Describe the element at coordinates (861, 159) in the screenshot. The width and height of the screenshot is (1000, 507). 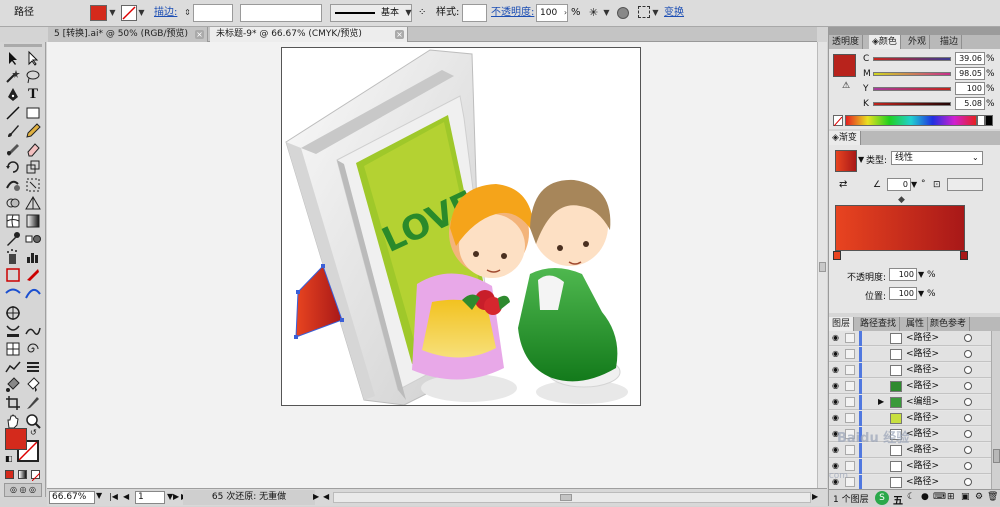
I see `gradient-presets-dropdown-icon: ▼` at that location.